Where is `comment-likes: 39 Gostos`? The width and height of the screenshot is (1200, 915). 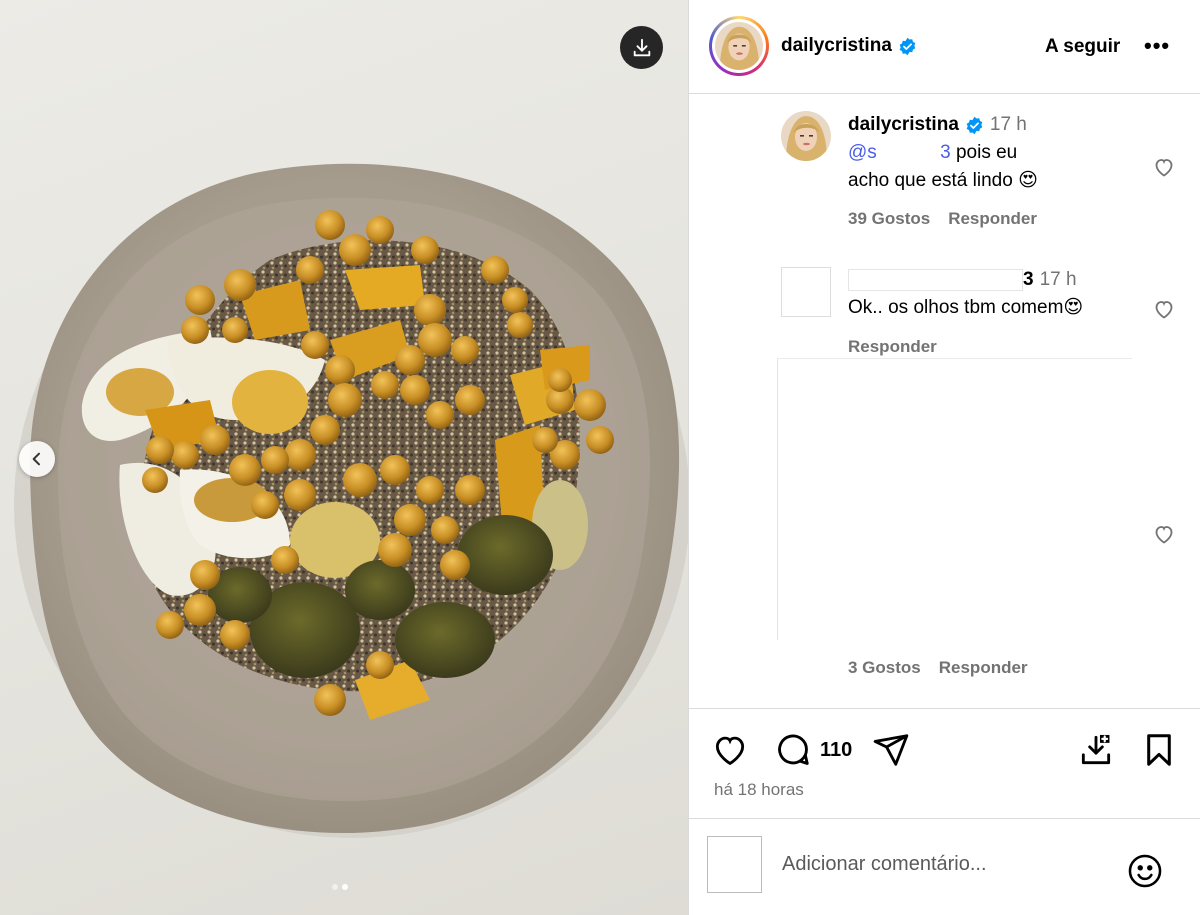 comment-likes: 39 Gostos is located at coordinates (889, 219).